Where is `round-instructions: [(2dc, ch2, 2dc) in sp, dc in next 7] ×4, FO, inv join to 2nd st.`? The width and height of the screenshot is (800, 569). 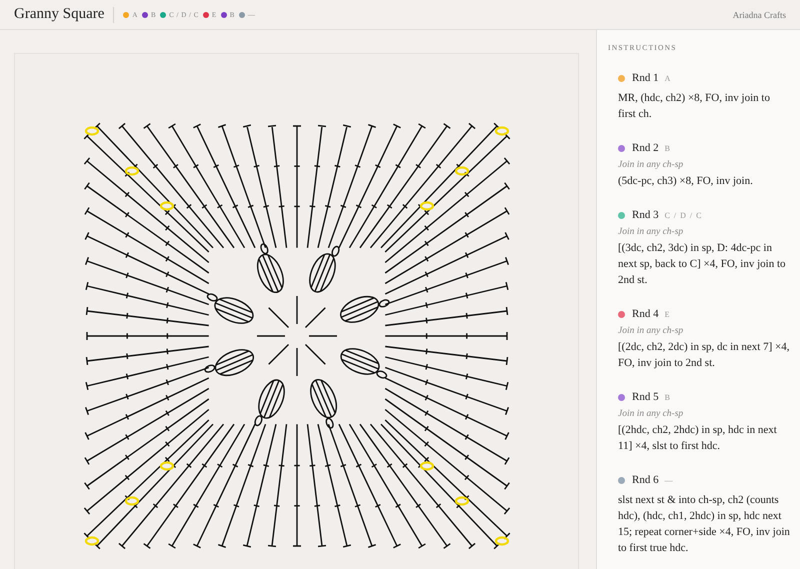 round-instructions: [(2dc, ch2, 2dc) in sp, dc in next 7] ×4, FO, inv join to 2nd st. is located at coordinates (703, 355).